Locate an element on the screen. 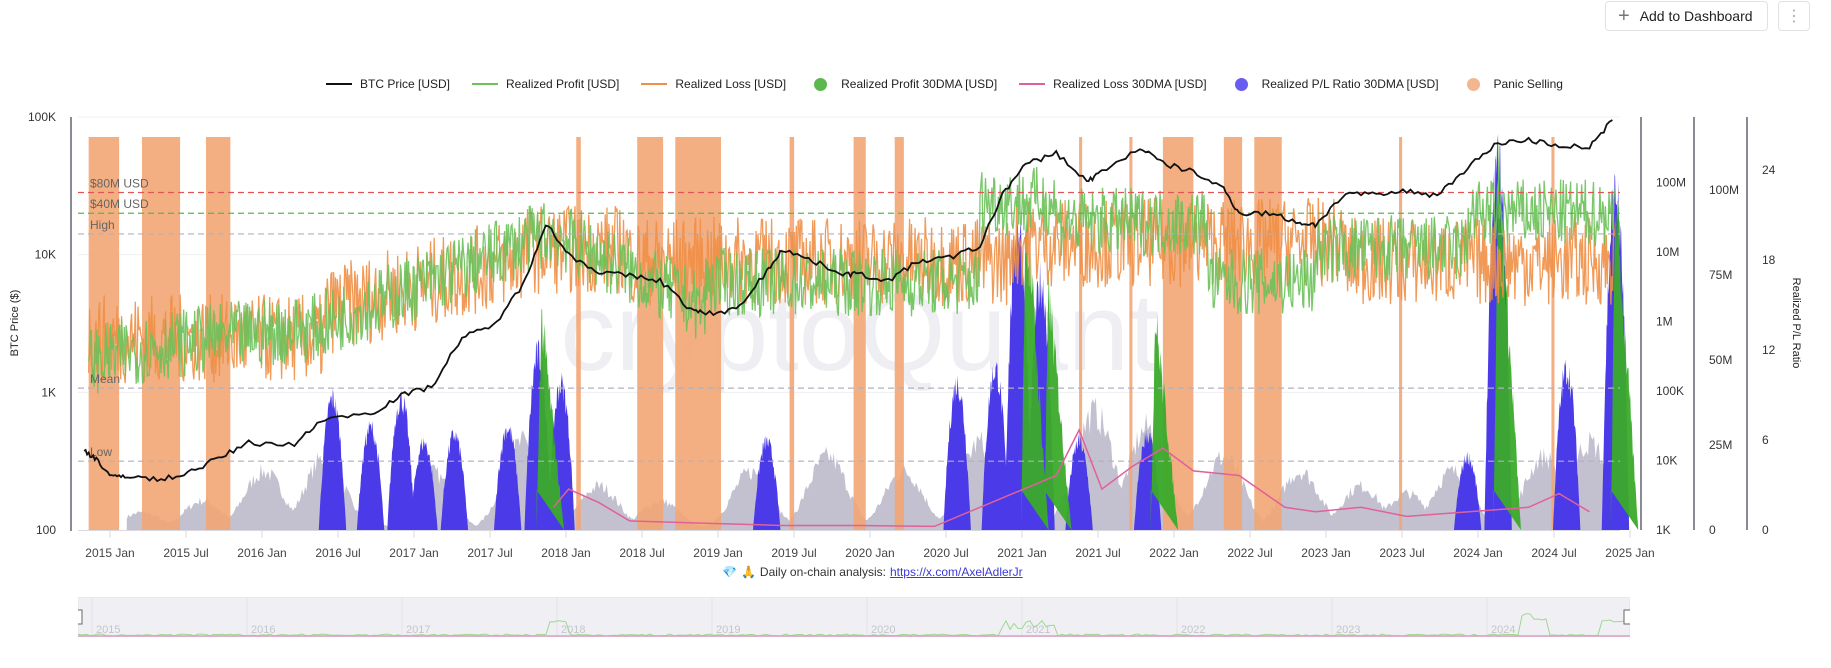 The height and width of the screenshot is (668, 1831). right3-axis-tick: 12 is located at coordinates (1769, 350).